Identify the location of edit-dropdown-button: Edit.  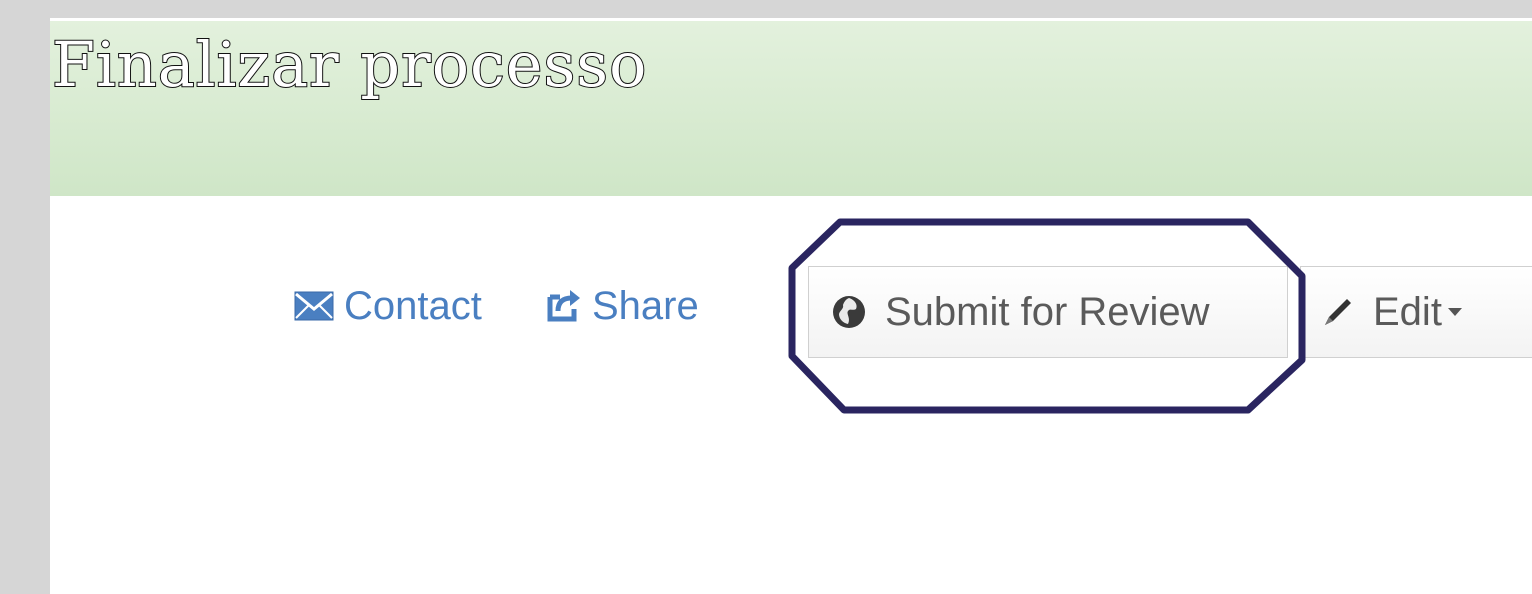
(1416, 312).